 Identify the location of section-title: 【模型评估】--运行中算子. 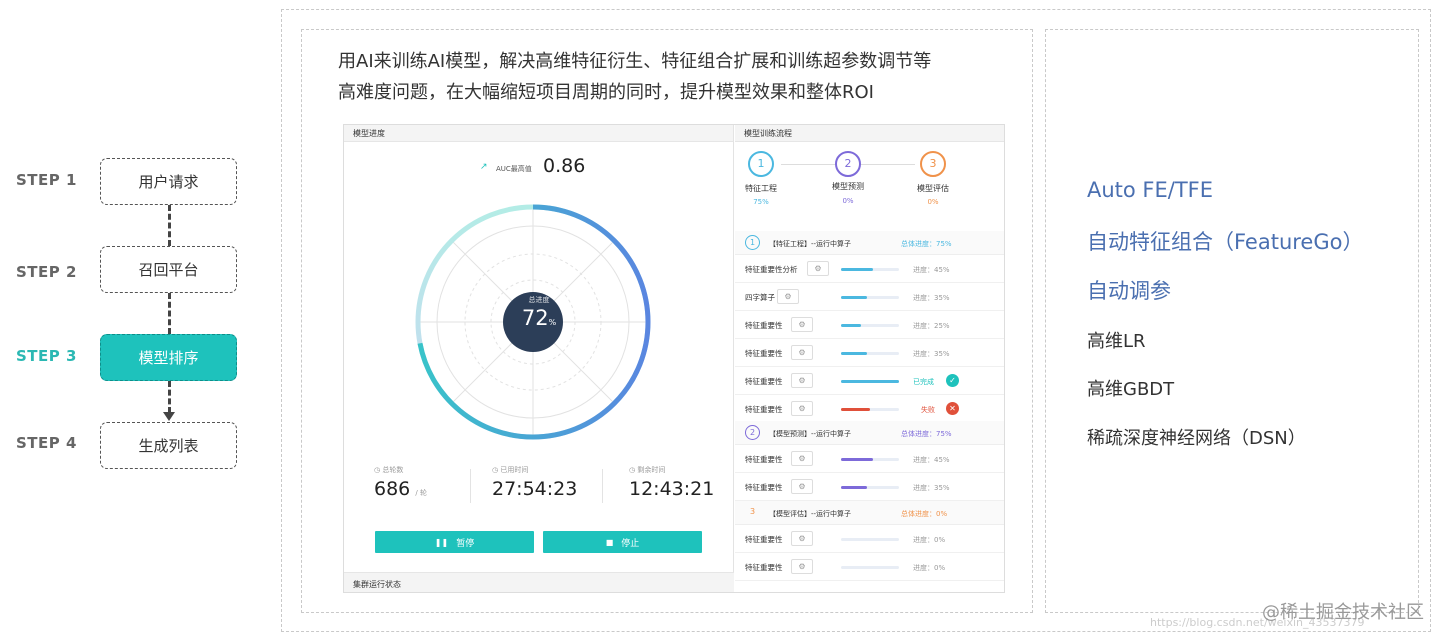
(810, 514).